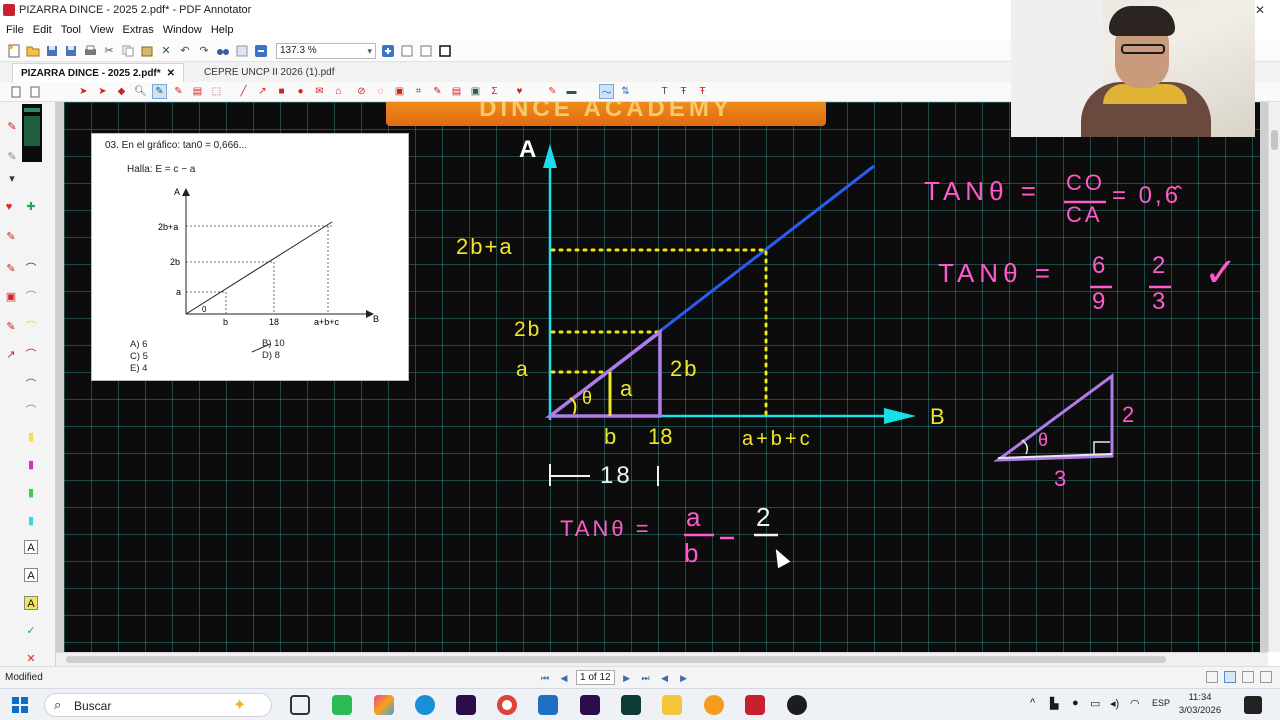  Describe the element at coordinates (98, 72) in the screenshot. I see `tab-pizarra-dince: PIZARRA DINCE - 2025 2.pdf* ✕` at that location.